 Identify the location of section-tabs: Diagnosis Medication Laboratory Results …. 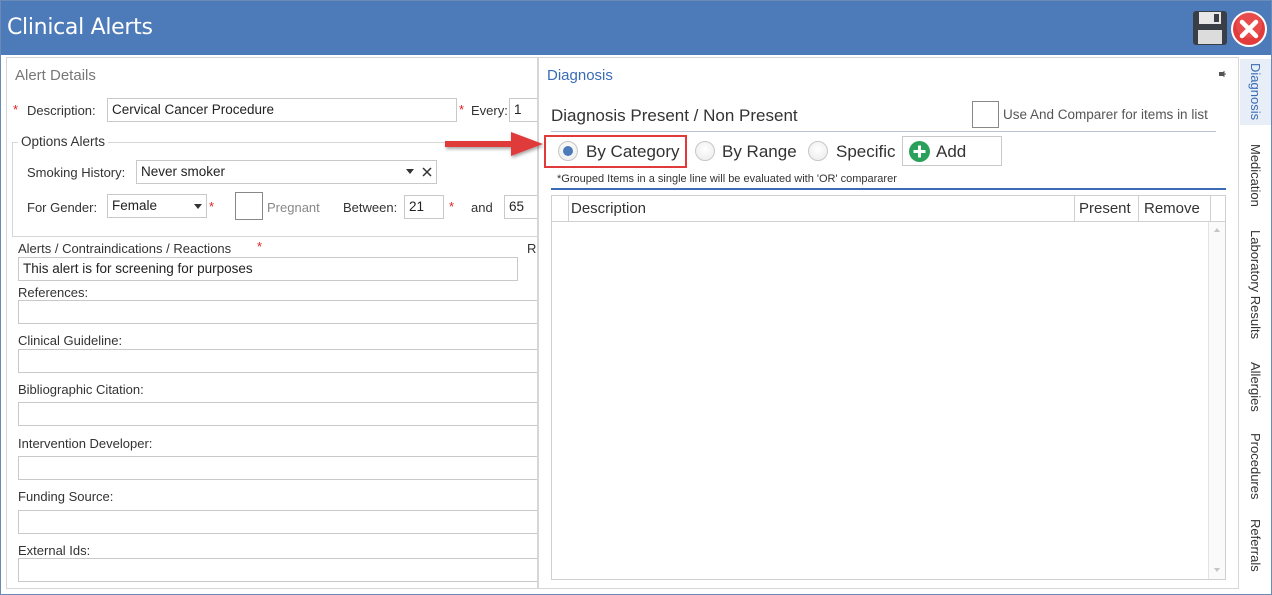
(1255, 323).